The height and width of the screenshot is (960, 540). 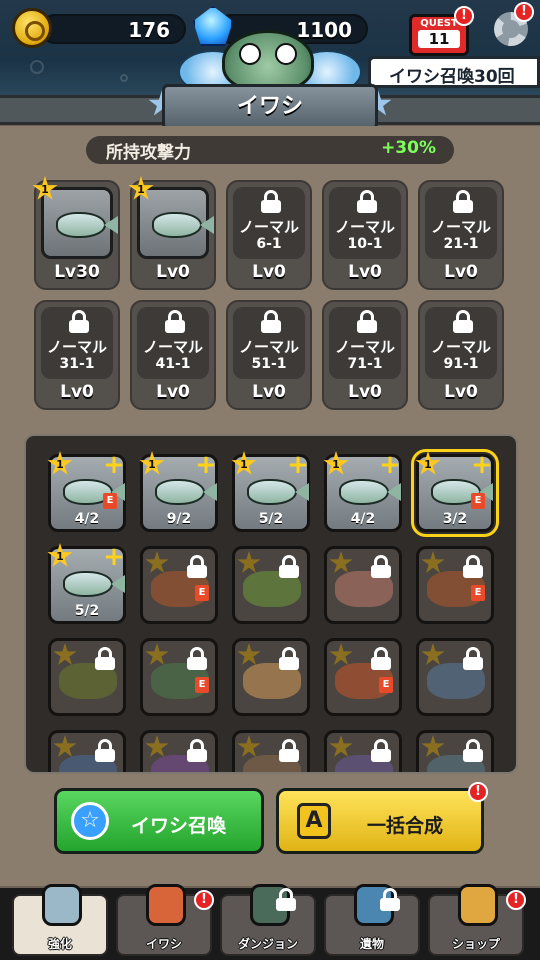 I want to click on bottom-nav: 強化! イワシ ダンジョン 遺物! ショップ, so click(x=270, y=922).